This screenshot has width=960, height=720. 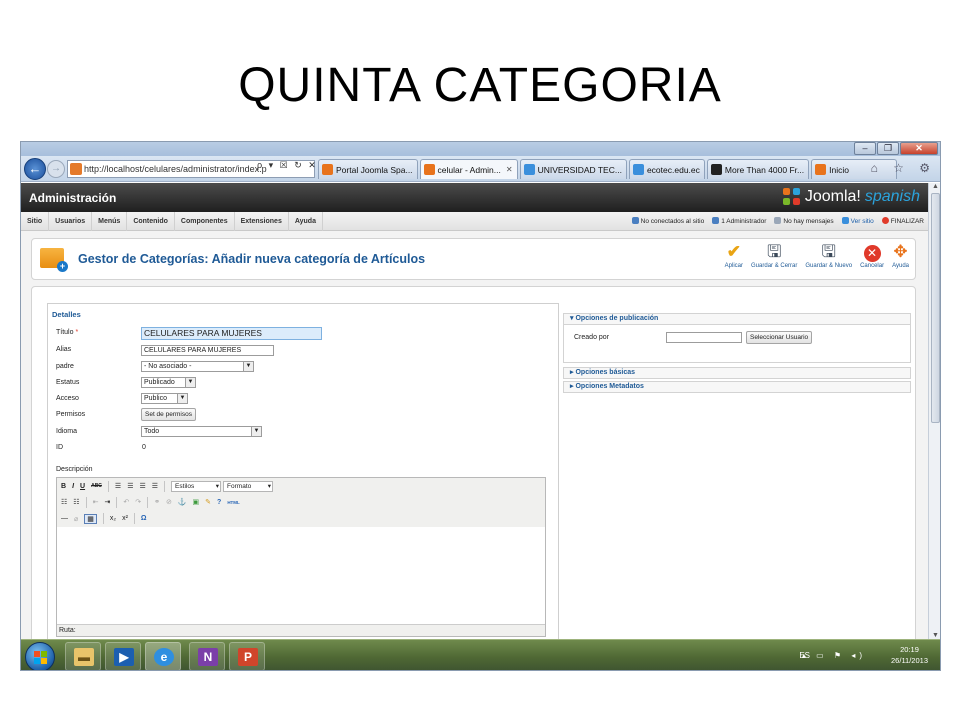 I want to click on italic-icon: I, so click(x=73, y=486).